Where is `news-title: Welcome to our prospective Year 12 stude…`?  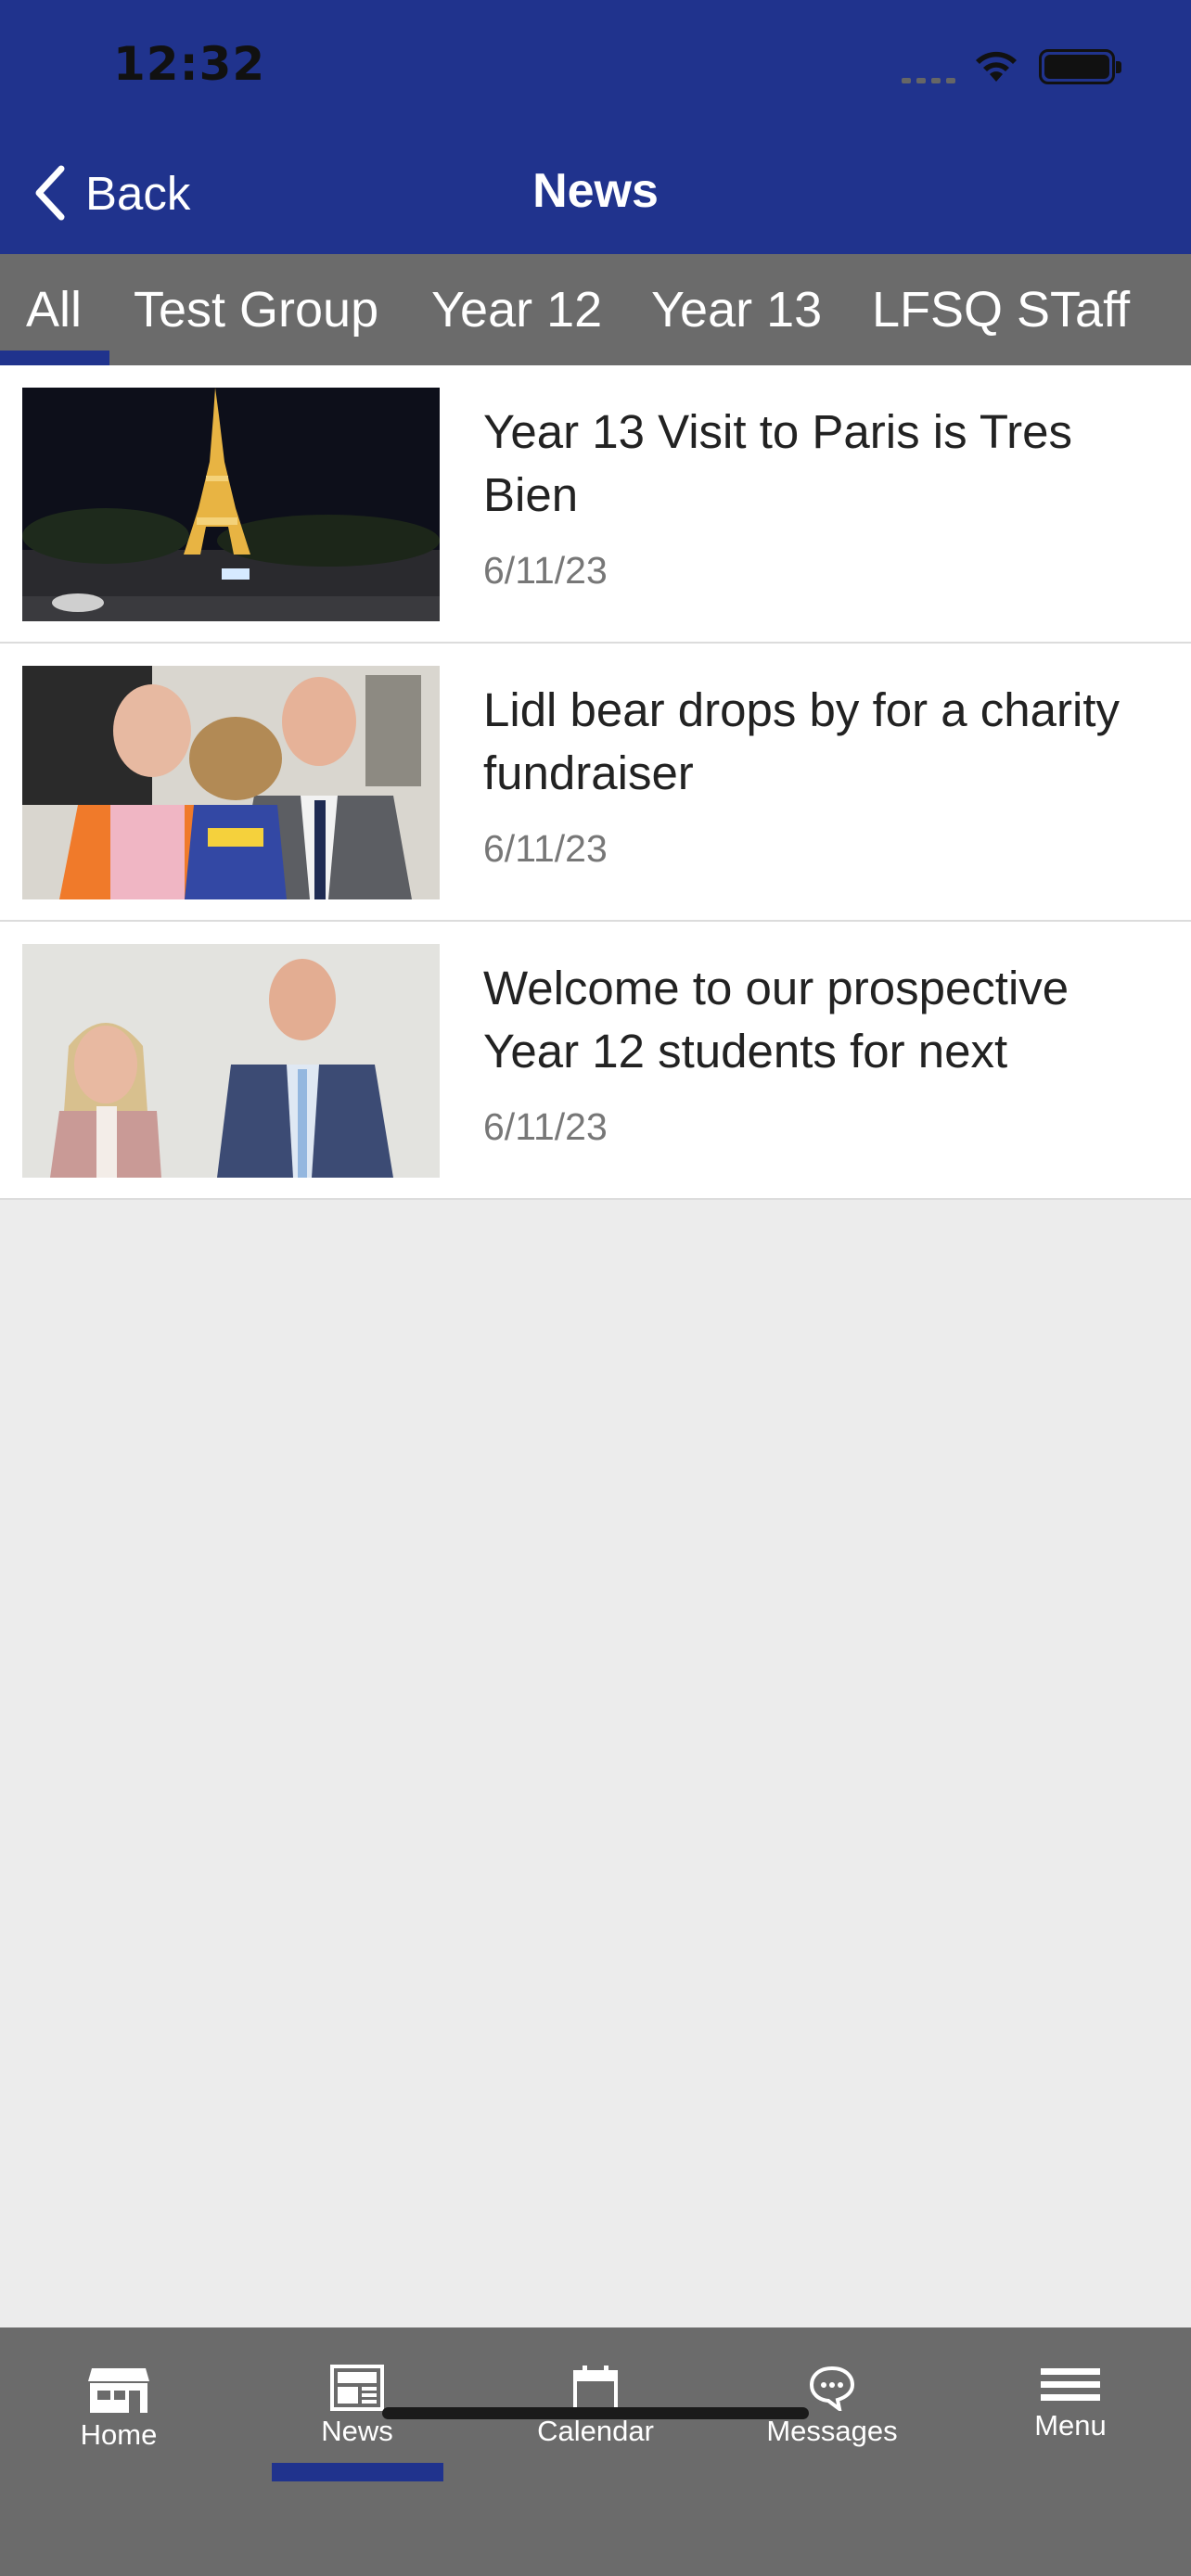
news-title: Welcome to our prospective Year 12 stude… is located at coordinates (776, 1020).